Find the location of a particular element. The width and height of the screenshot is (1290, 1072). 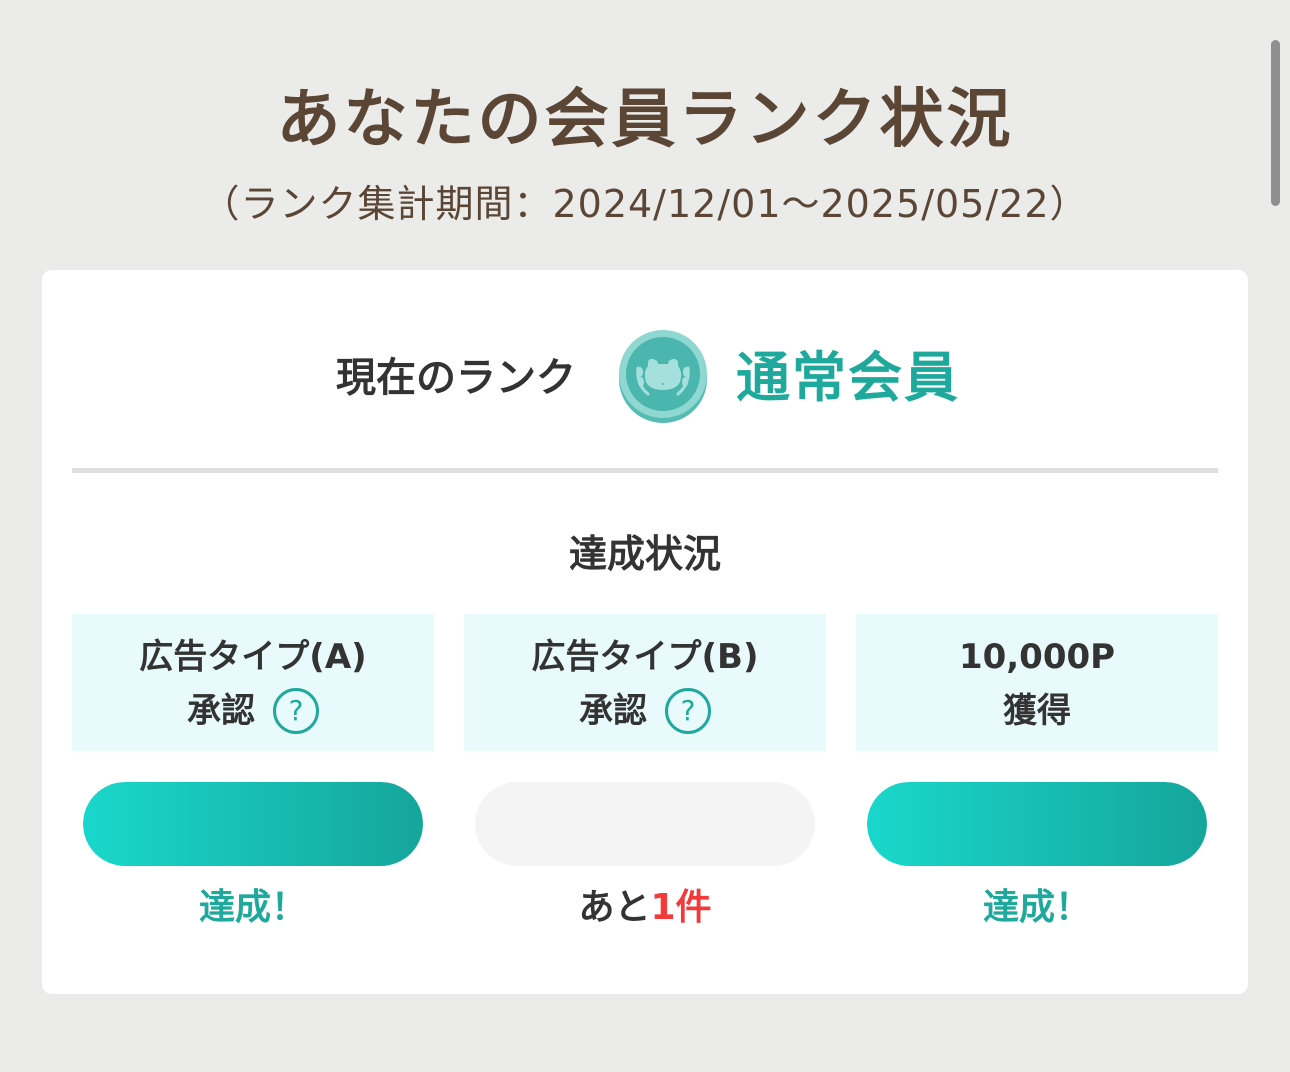

divider is located at coordinates (645, 470).